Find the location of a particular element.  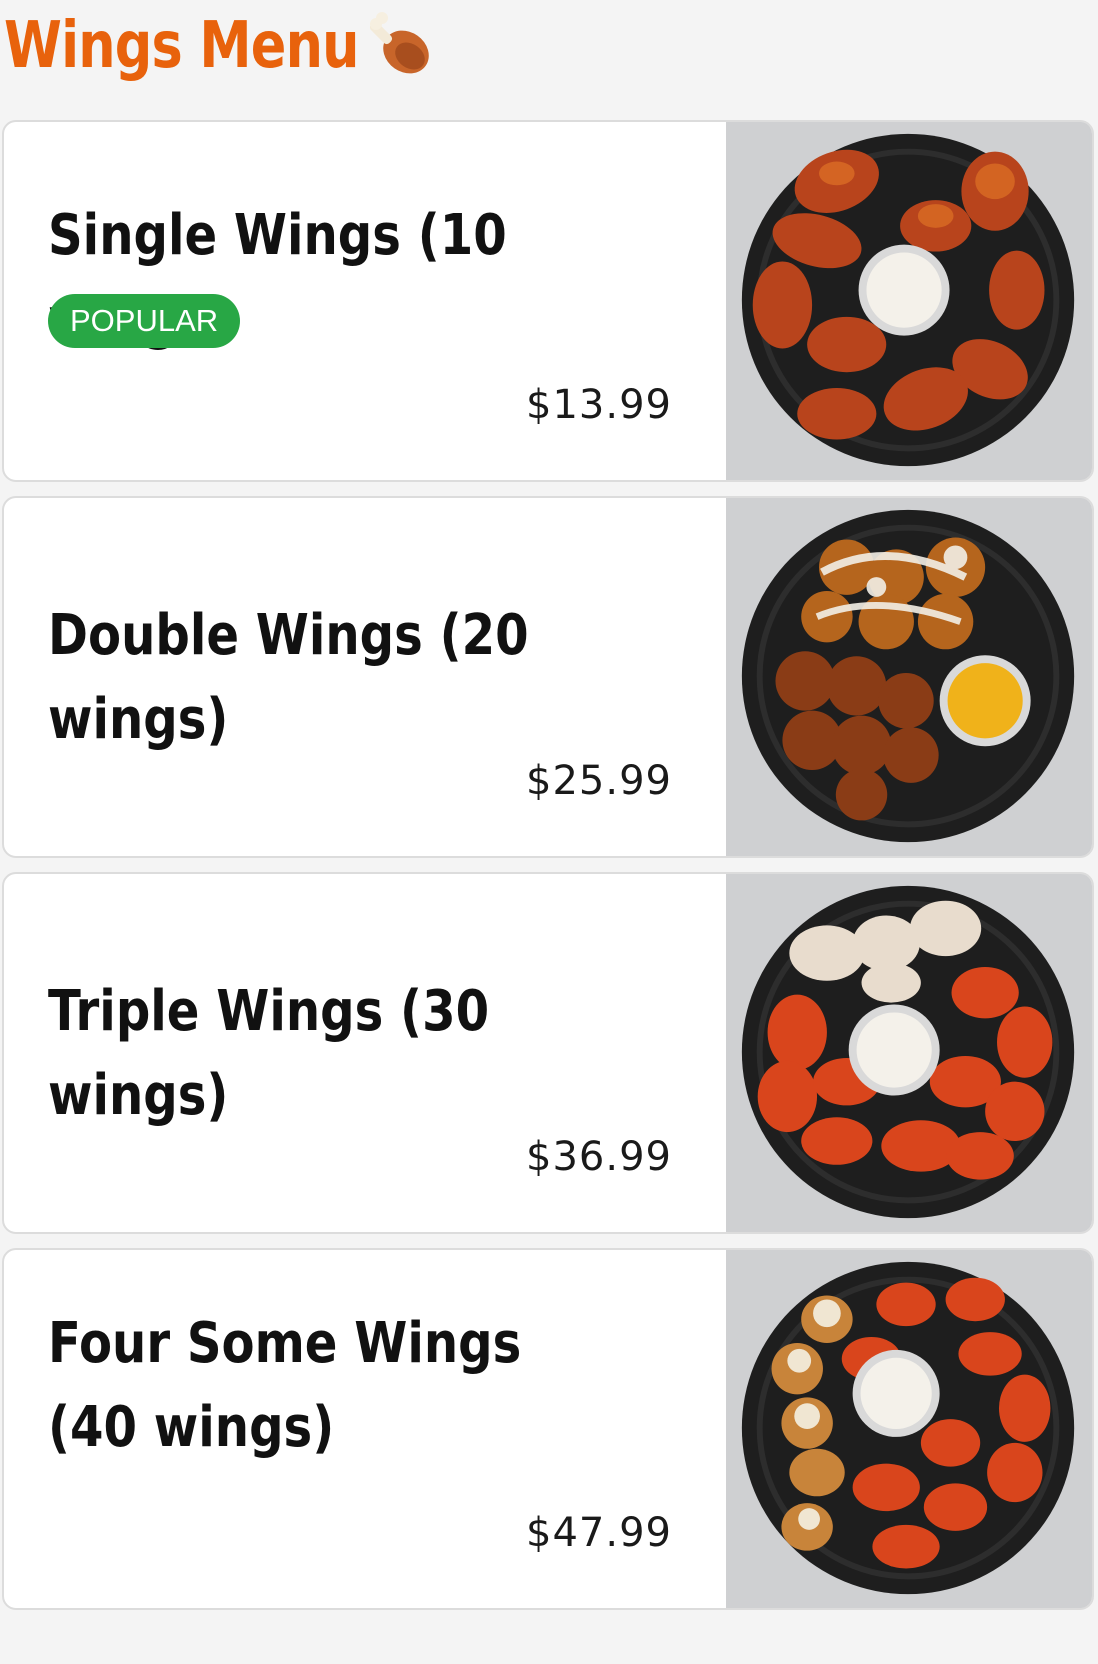

popular-badge: POPULAR is located at coordinates (144, 321).